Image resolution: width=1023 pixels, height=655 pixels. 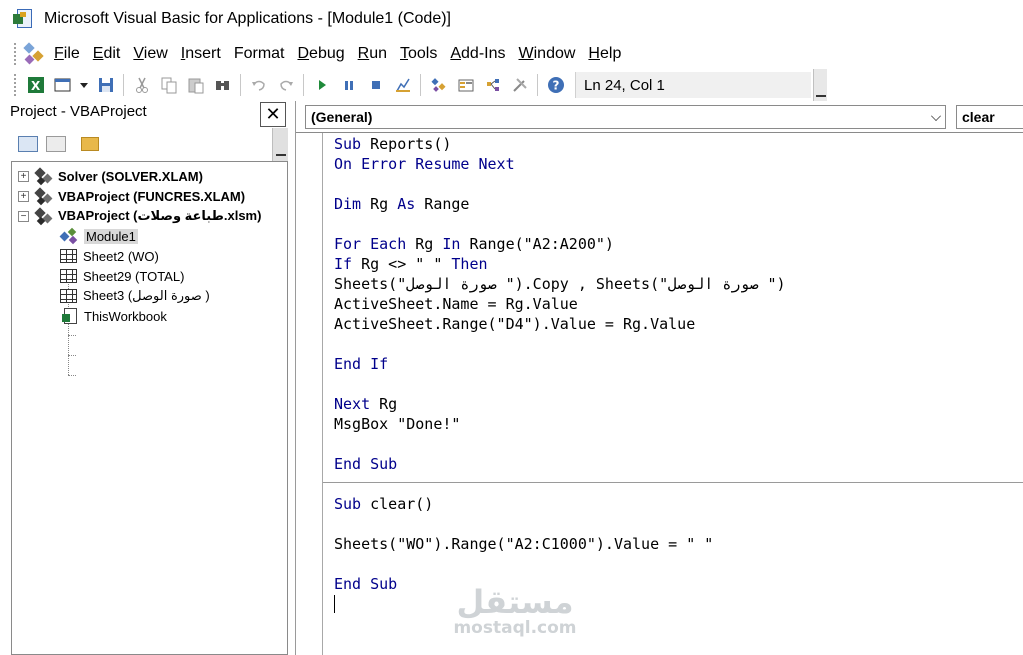 I want to click on watermark-latin: mostaql.com, so click(x=515, y=628).